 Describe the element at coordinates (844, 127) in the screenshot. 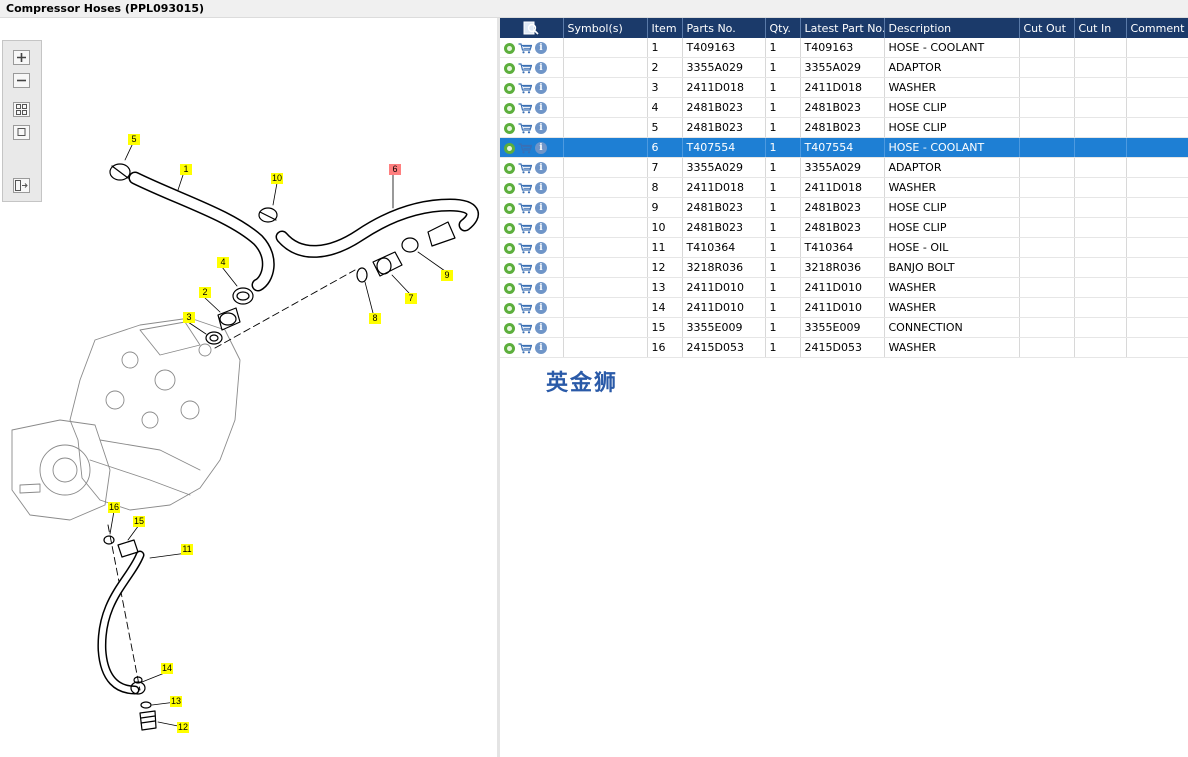

I see `table-row: i 5 2481B023 1 2481B023 HOSE CLIP` at that location.